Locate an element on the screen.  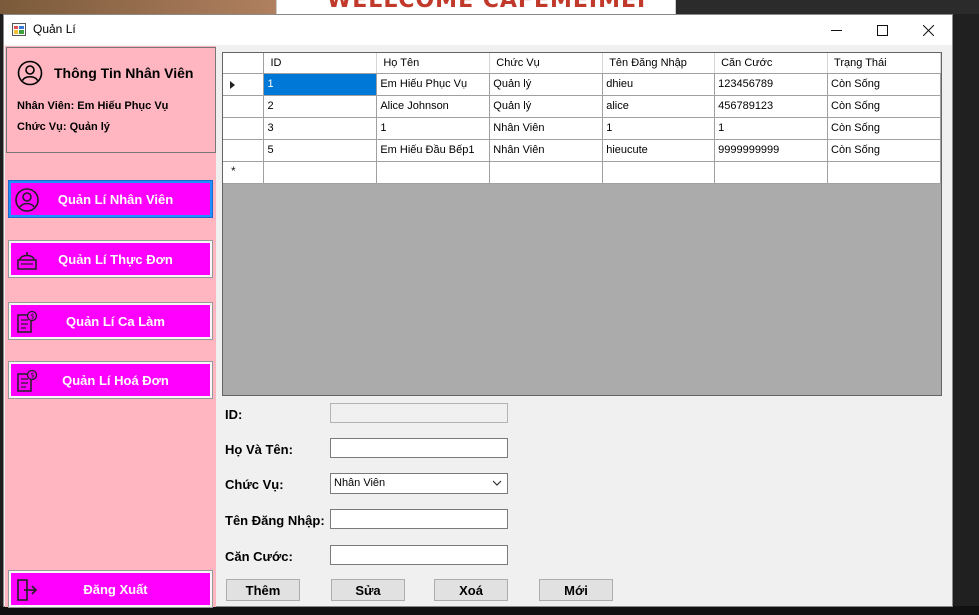
desktop-background-strip is located at coordinates (966, 314).